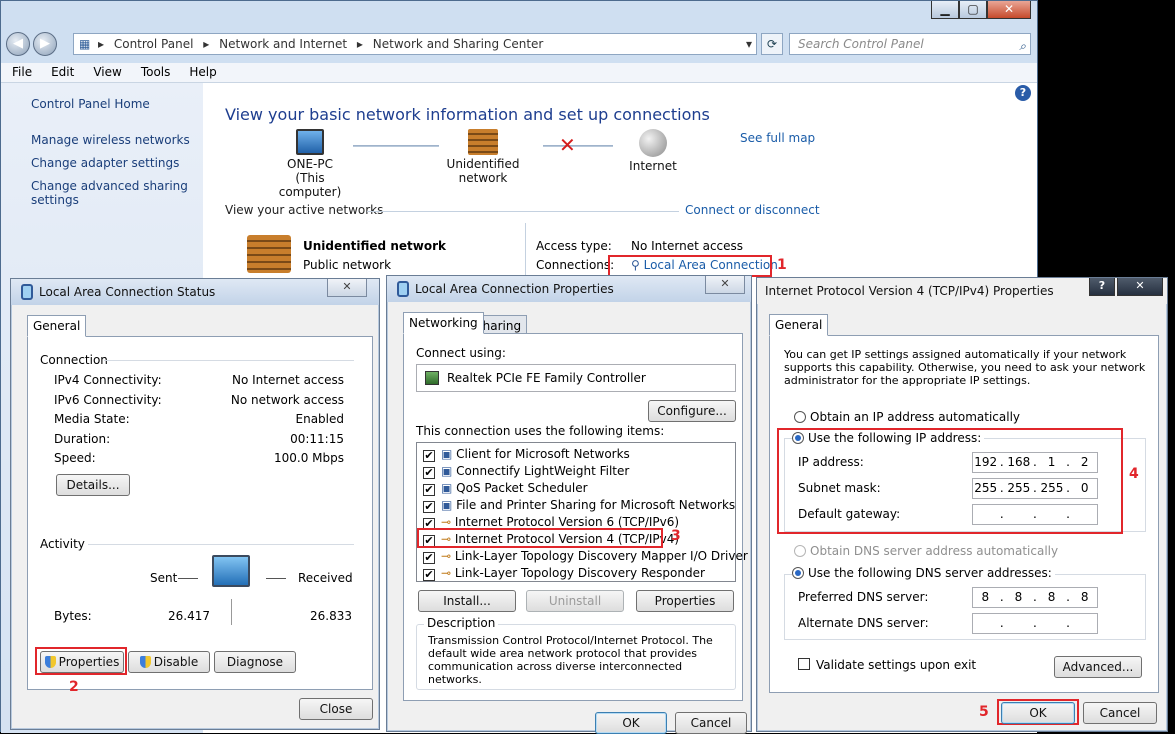 This screenshot has height=734, width=1175. I want to click on tab-networking: Networking, so click(443, 323).